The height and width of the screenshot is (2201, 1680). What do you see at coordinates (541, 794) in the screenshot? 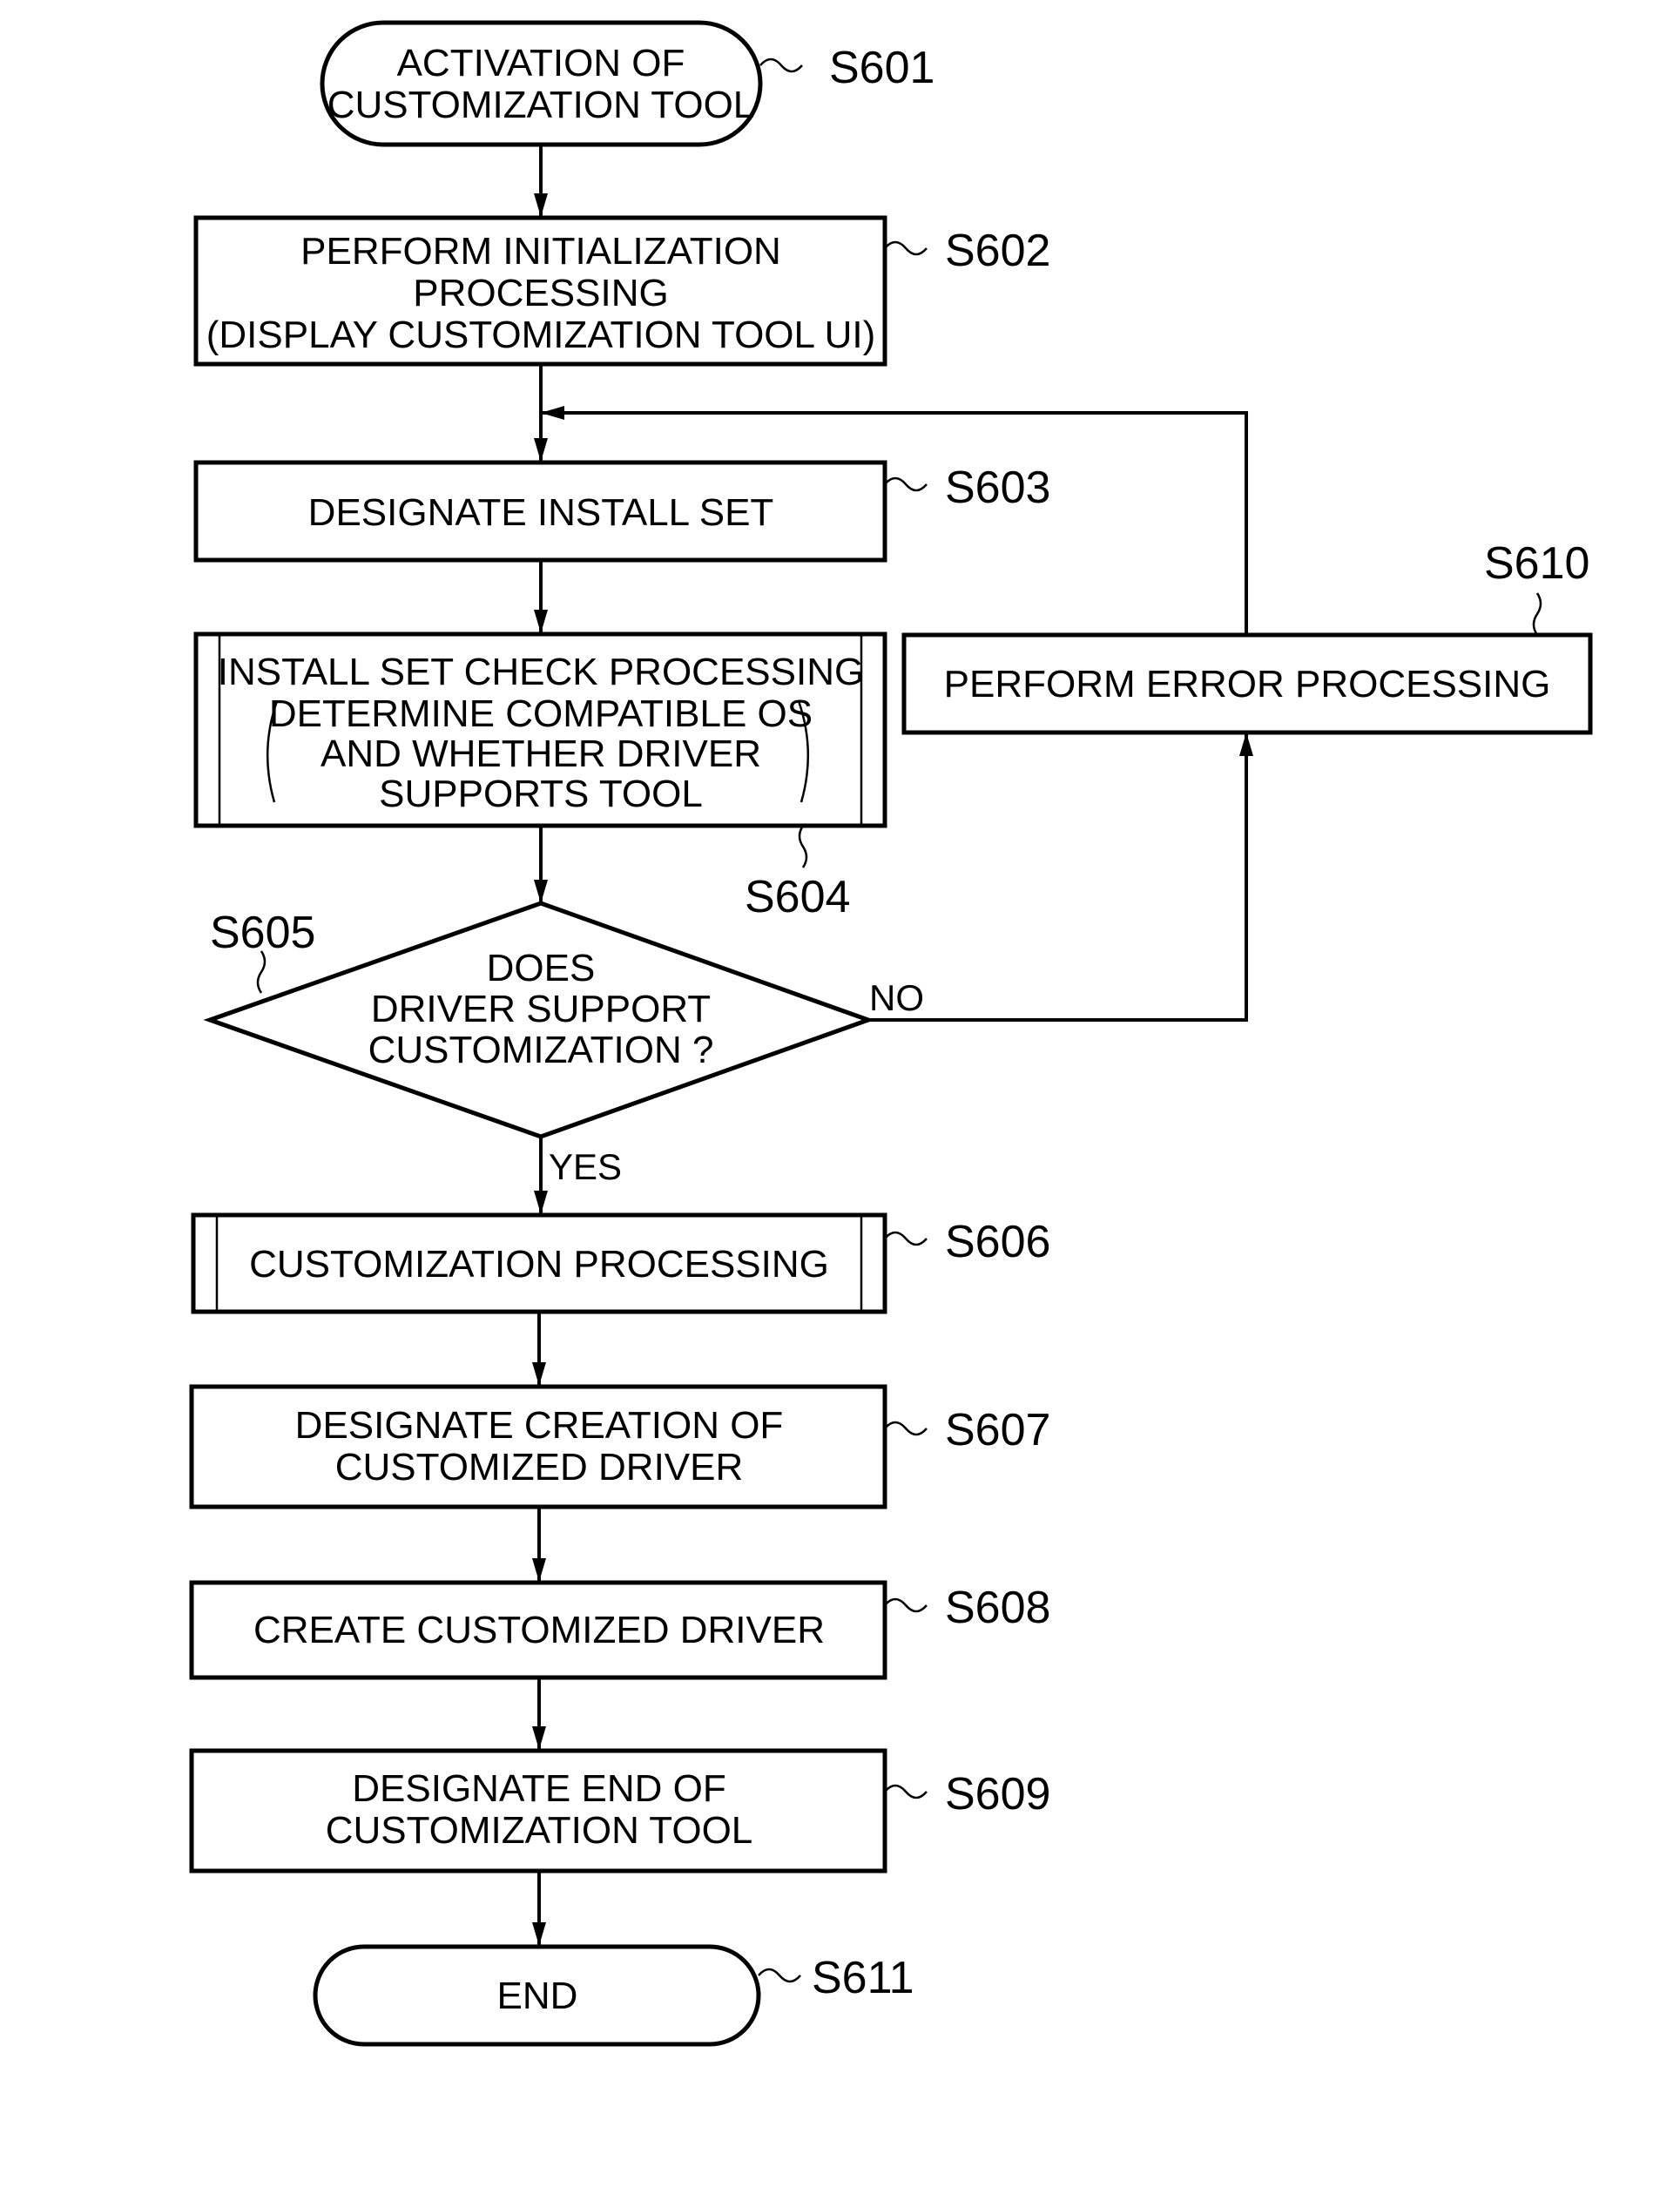
I see `step-text: SUPPORTS TOOL` at bounding box center [541, 794].